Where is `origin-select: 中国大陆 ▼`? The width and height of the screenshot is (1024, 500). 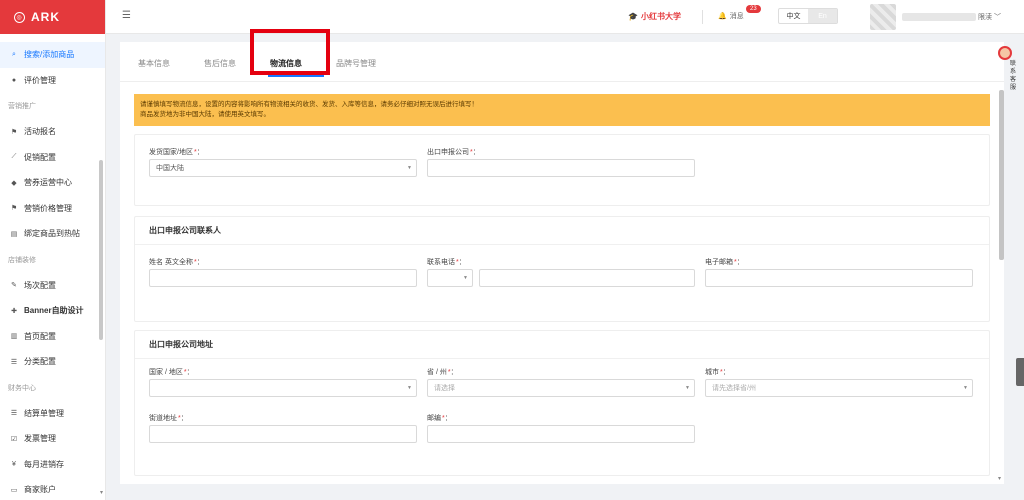 origin-select: 中国大陆 ▼ is located at coordinates (283, 168).